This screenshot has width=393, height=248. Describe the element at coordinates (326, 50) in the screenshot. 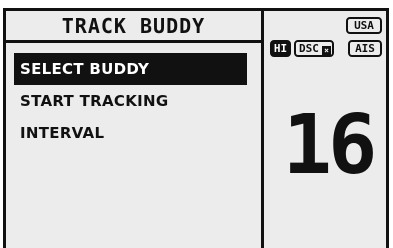

I see `dsc-off-icon: ×` at that location.